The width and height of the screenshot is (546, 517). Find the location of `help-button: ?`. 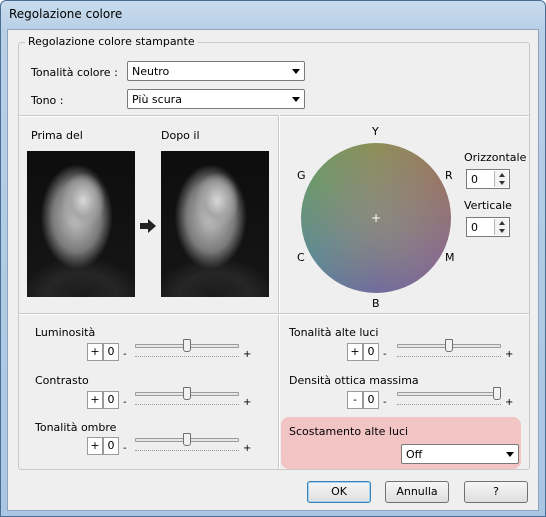

help-button: ? is located at coordinates (496, 492).